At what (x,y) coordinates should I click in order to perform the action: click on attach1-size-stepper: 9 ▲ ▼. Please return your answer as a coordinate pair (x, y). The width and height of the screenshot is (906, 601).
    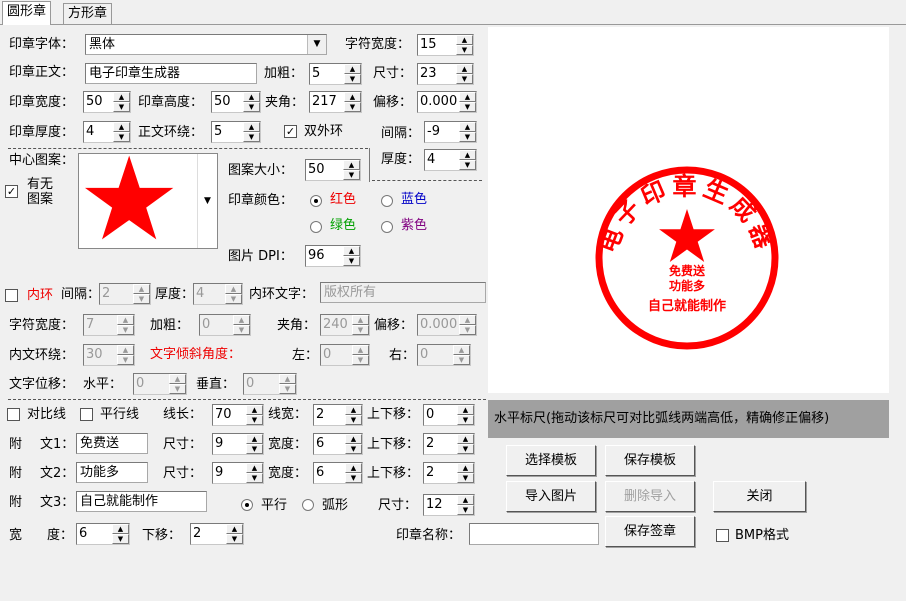
    Looking at the image, I should click on (238, 444).